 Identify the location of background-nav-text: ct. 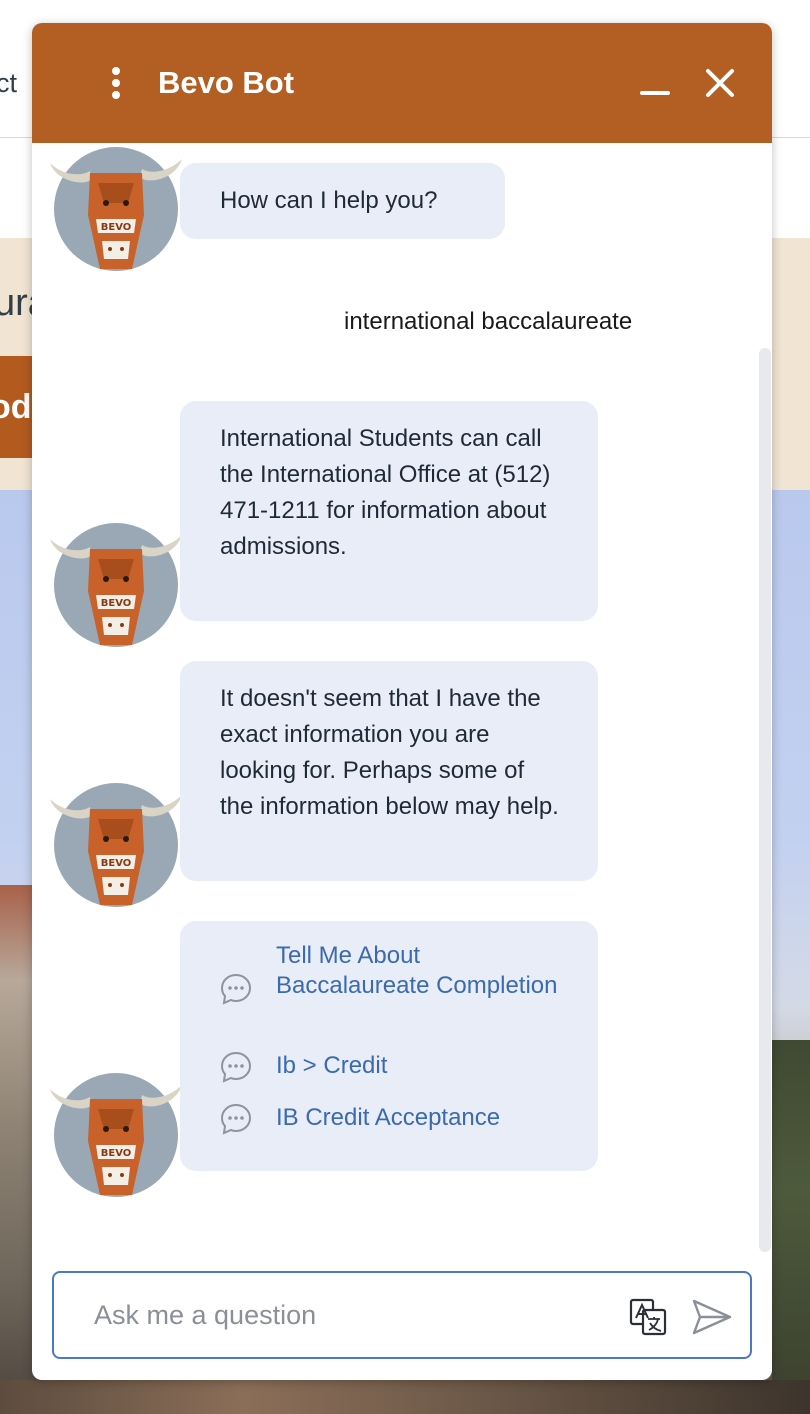
(9, 83).